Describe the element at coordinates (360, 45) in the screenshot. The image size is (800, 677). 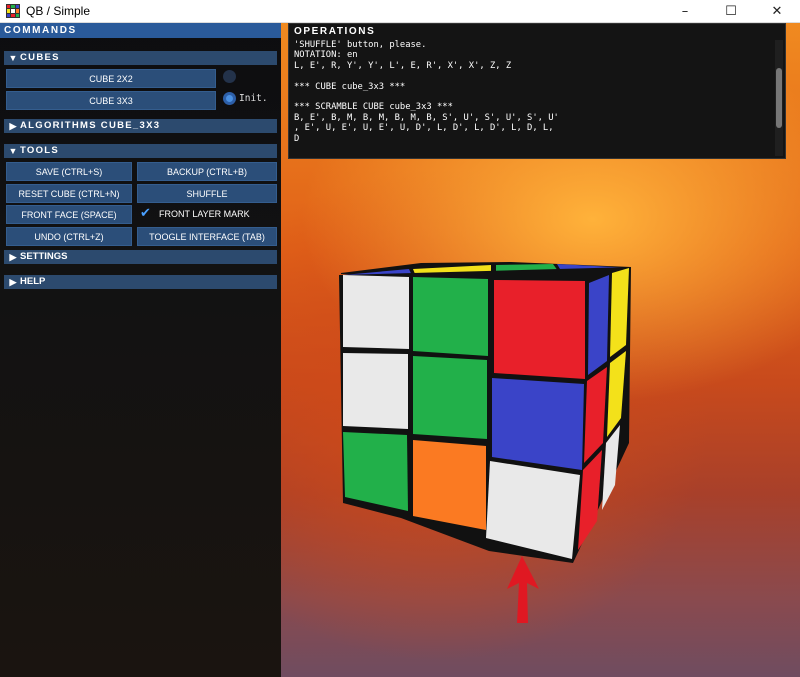
I see `log-line: 'SHUFFLE' button, please.` at that location.